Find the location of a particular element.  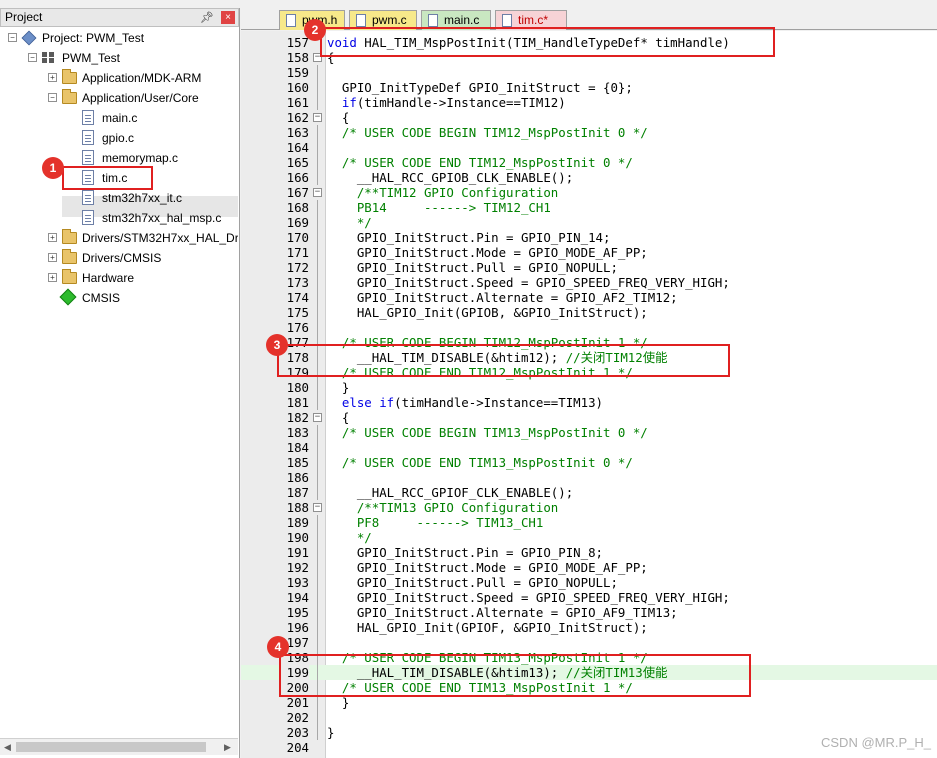

code-line: 169 */ is located at coordinates (589, 222).